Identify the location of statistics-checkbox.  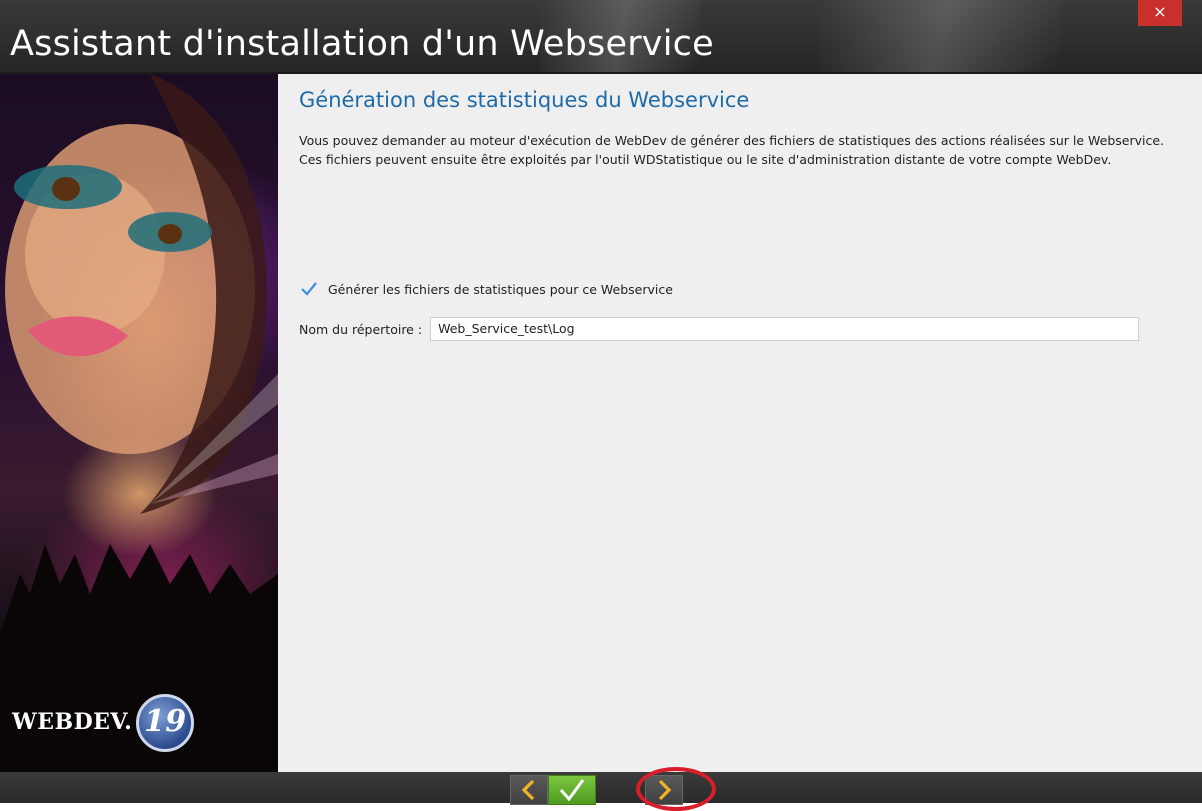
(309, 289).